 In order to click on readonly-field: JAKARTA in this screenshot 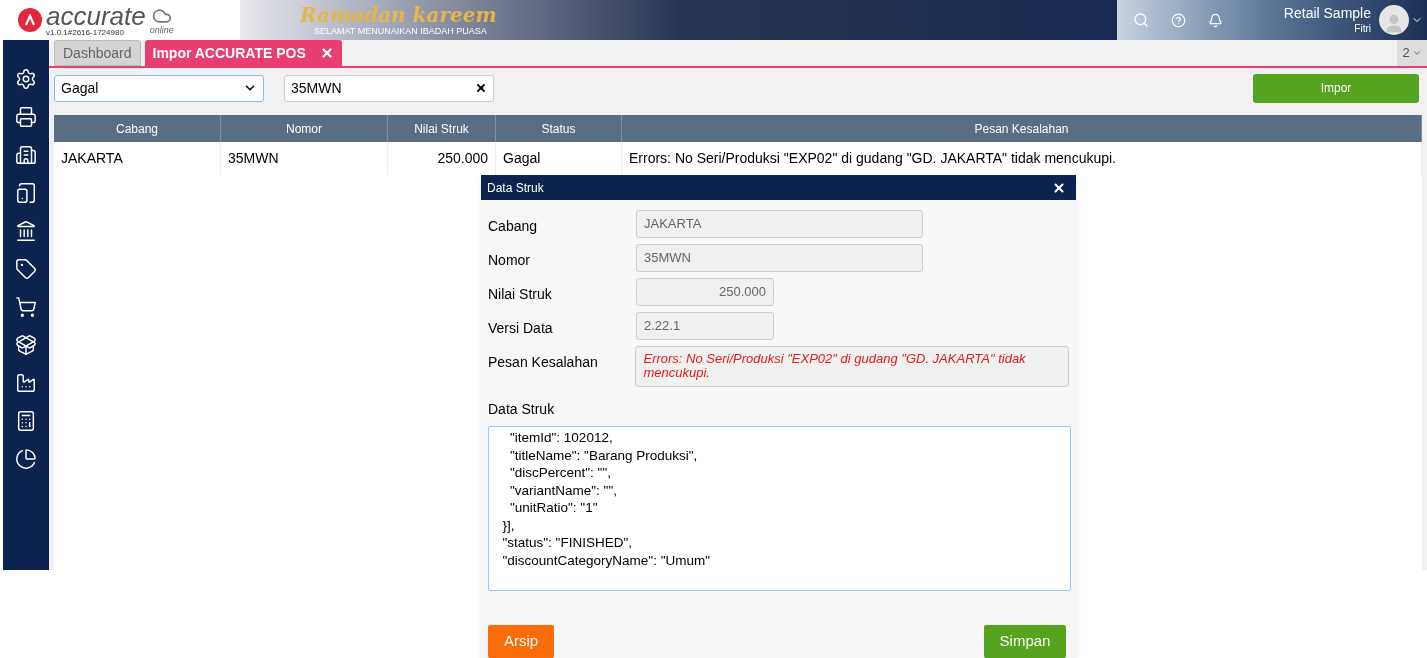, I will do `click(779, 224)`.